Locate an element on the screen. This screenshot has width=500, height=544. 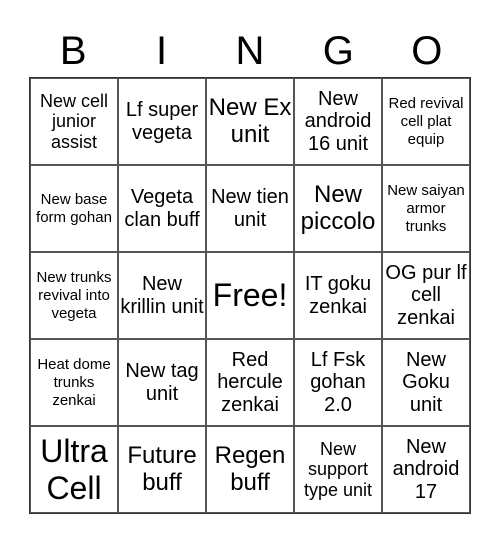
header-letter-o: O is located at coordinates (427, 51).